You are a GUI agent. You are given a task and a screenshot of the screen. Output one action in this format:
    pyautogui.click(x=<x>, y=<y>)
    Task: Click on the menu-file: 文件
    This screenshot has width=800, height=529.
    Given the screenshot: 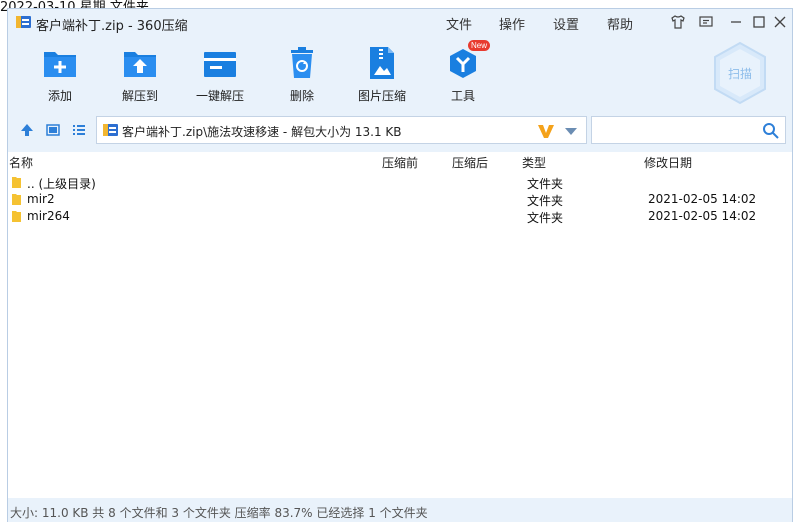 What is the action you would take?
    pyautogui.click(x=459, y=23)
    